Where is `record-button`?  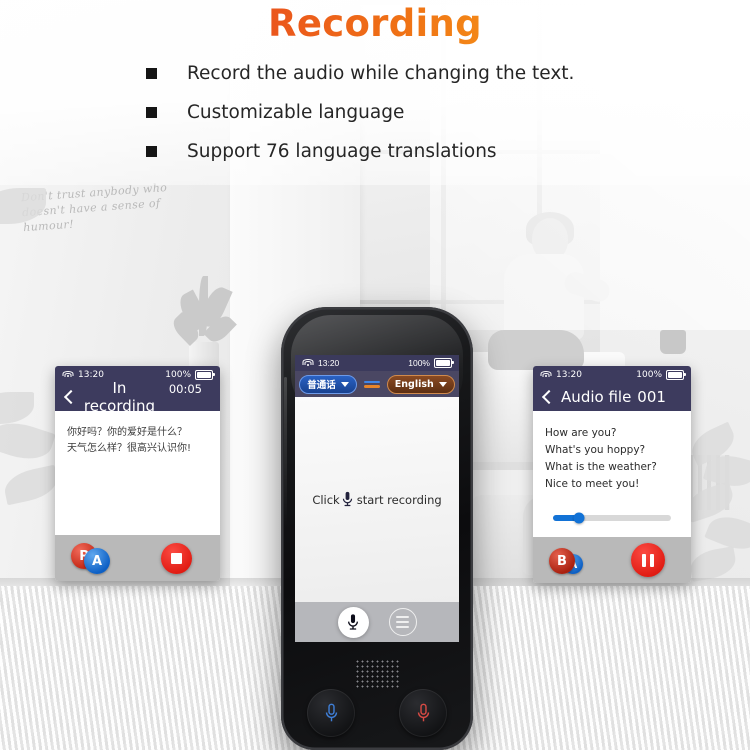
record-button is located at coordinates (353, 622).